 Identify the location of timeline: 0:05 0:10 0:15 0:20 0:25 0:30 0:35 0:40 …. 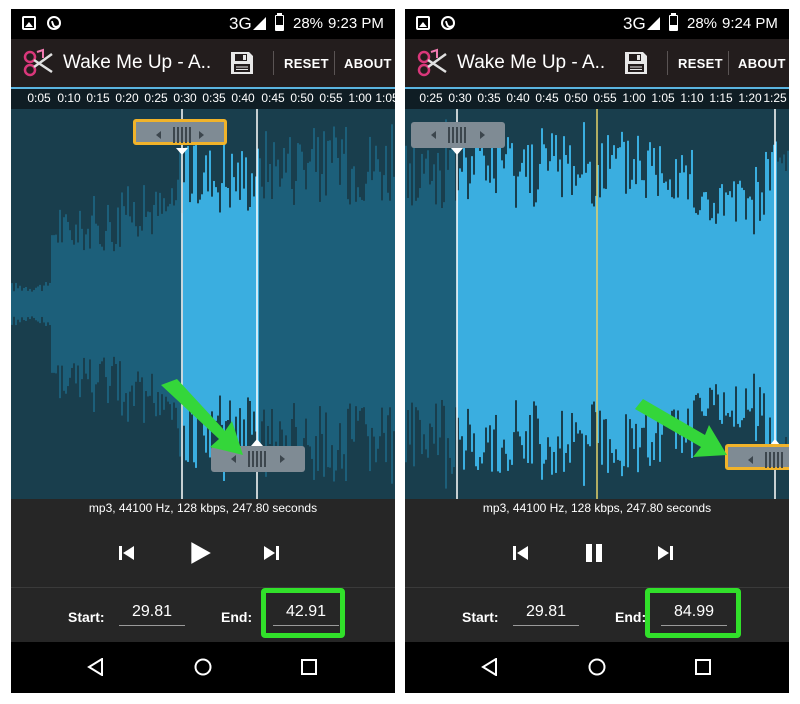
(203, 99).